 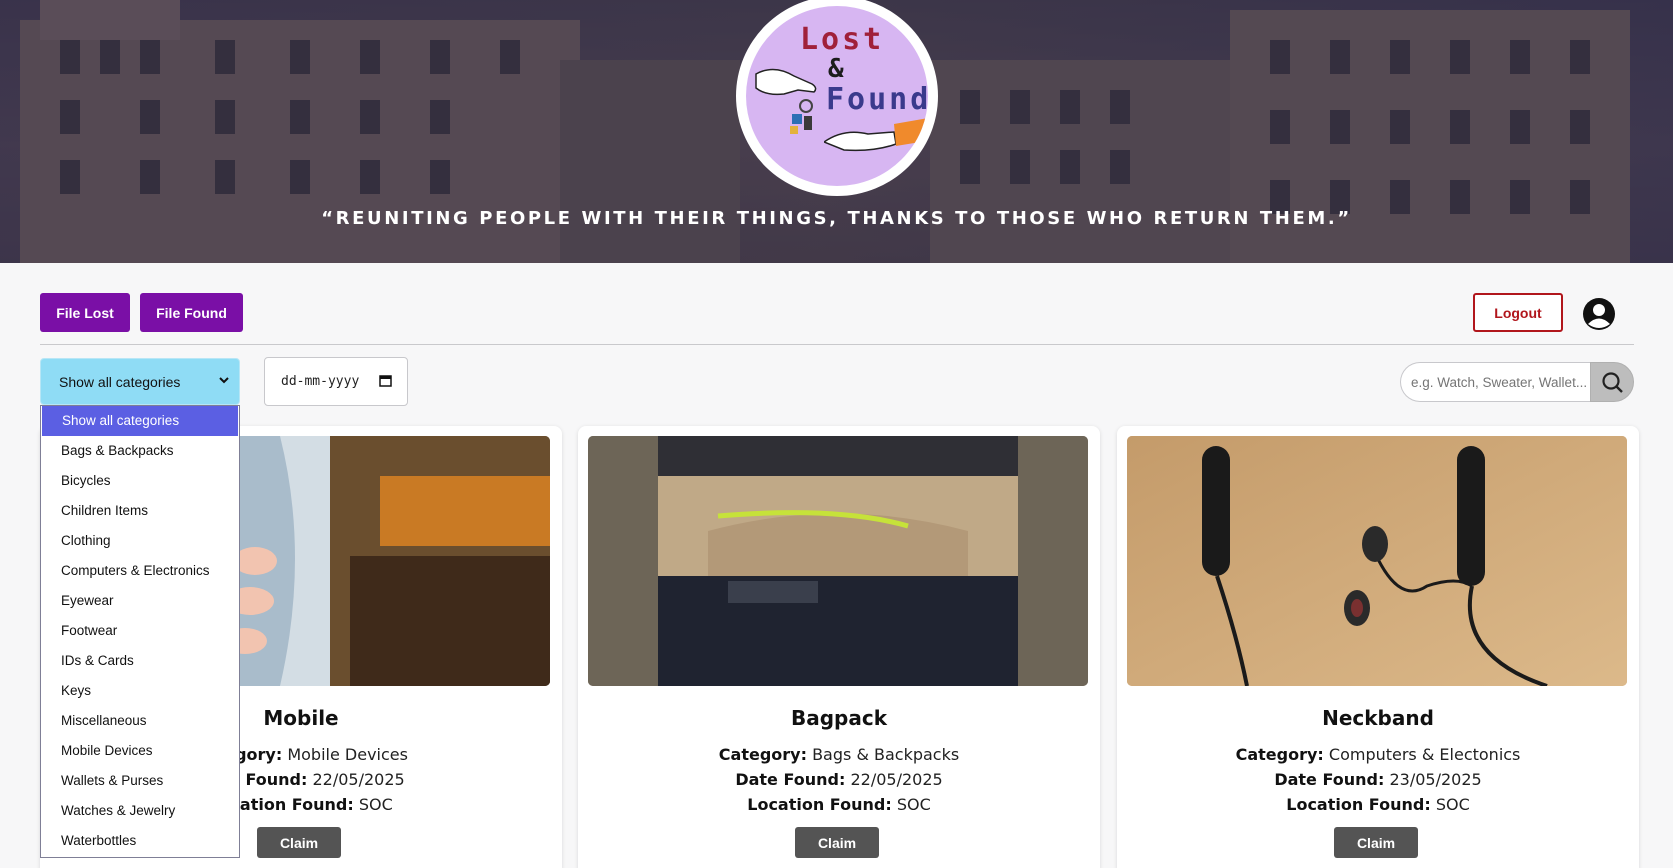 I want to click on category-option: Mobile Devices, so click(x=140, y=751).